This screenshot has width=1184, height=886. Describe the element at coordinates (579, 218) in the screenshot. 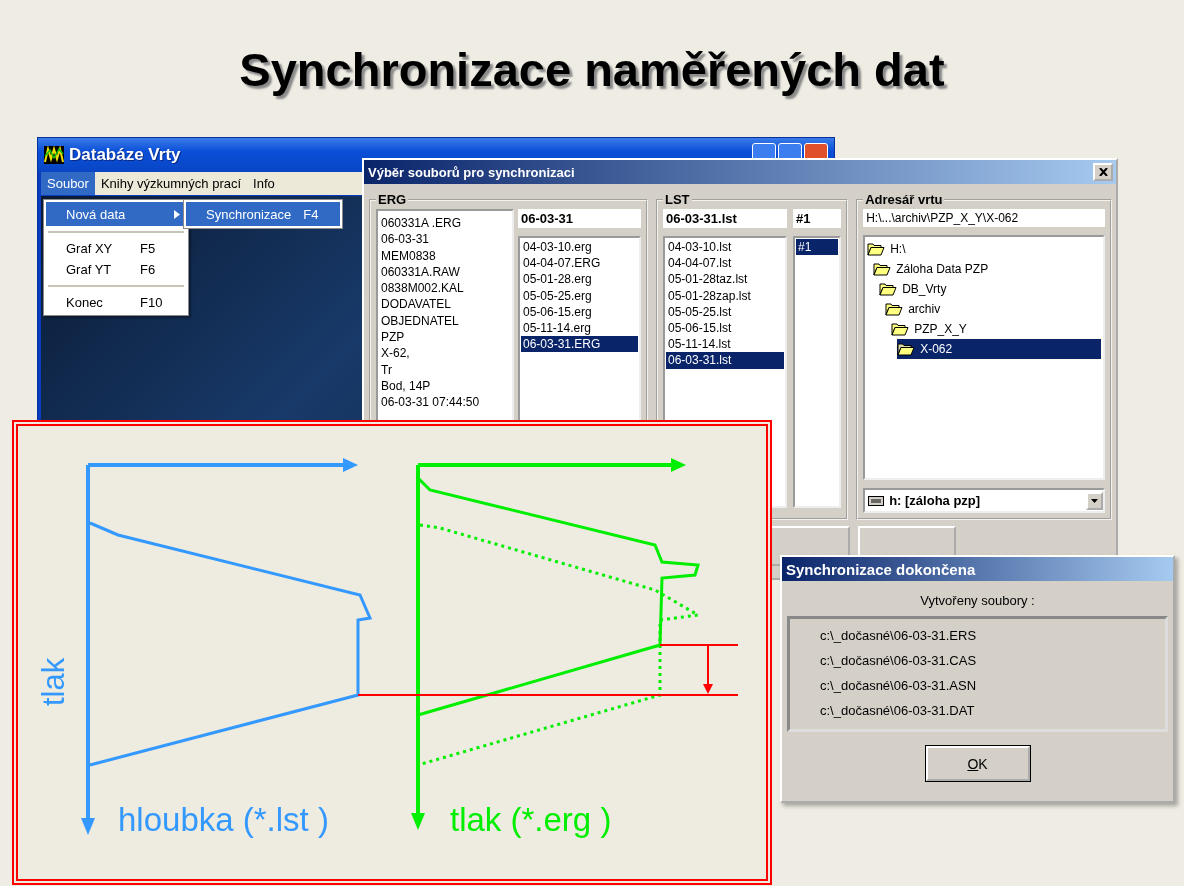

I see `text-field: 06-03-31` at that location.